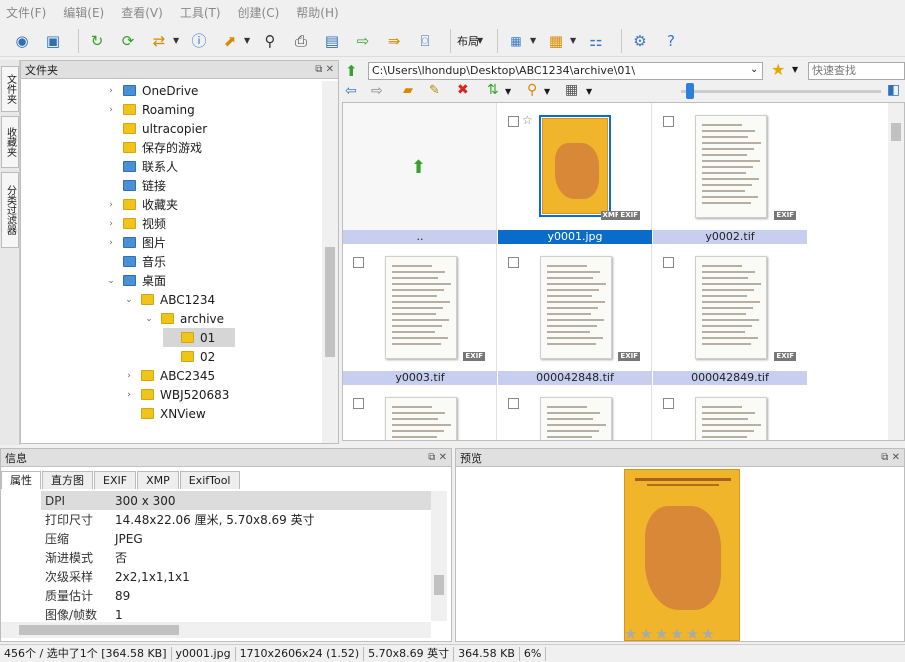 This screenshot has height=662, width=905. What do you see at coordinates (439, 585) in the screenshot?
I see `props-scrollbar-thumb` at bounding box center [439, 585].